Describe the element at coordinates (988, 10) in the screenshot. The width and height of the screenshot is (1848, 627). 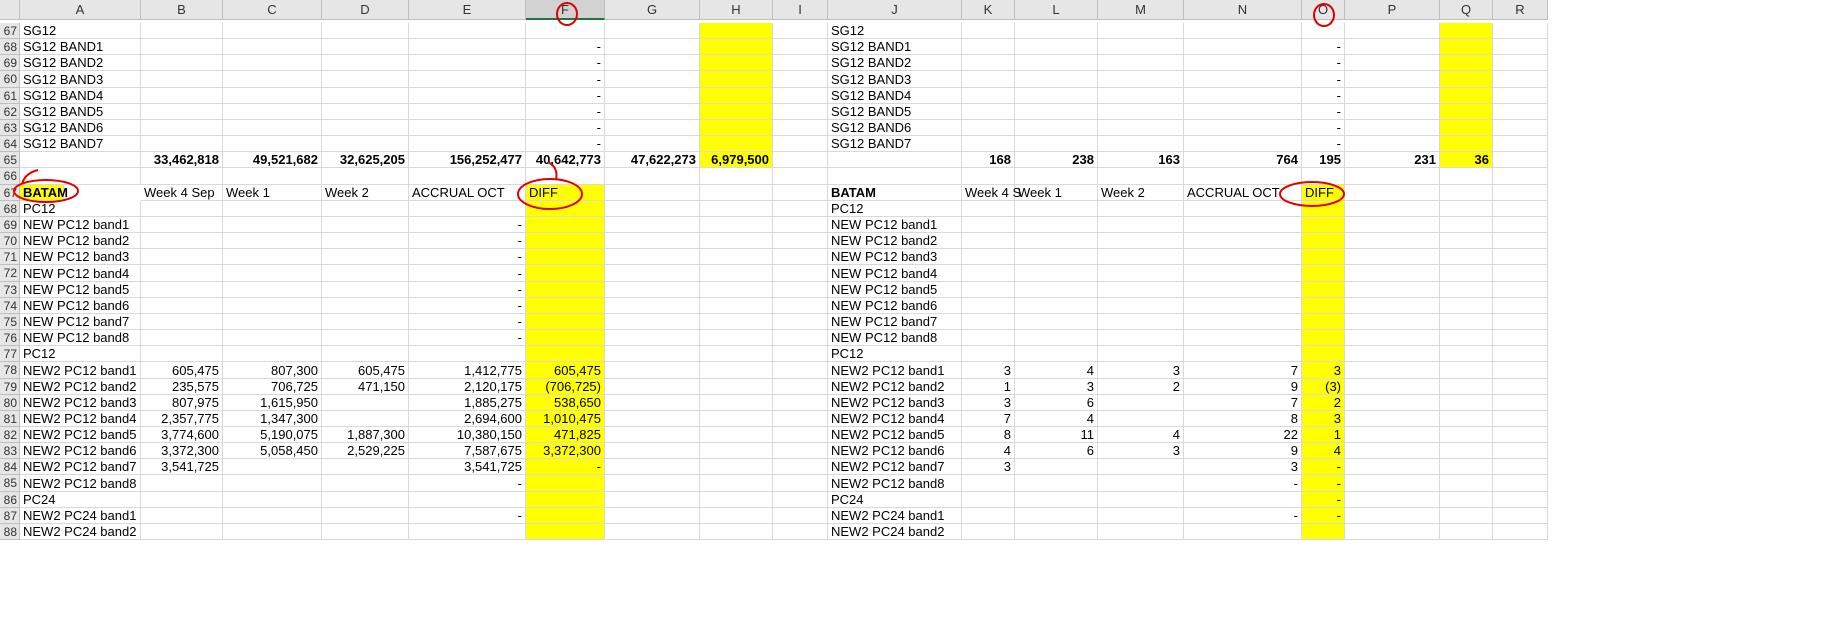
I see `column-header-k: K` at that location.